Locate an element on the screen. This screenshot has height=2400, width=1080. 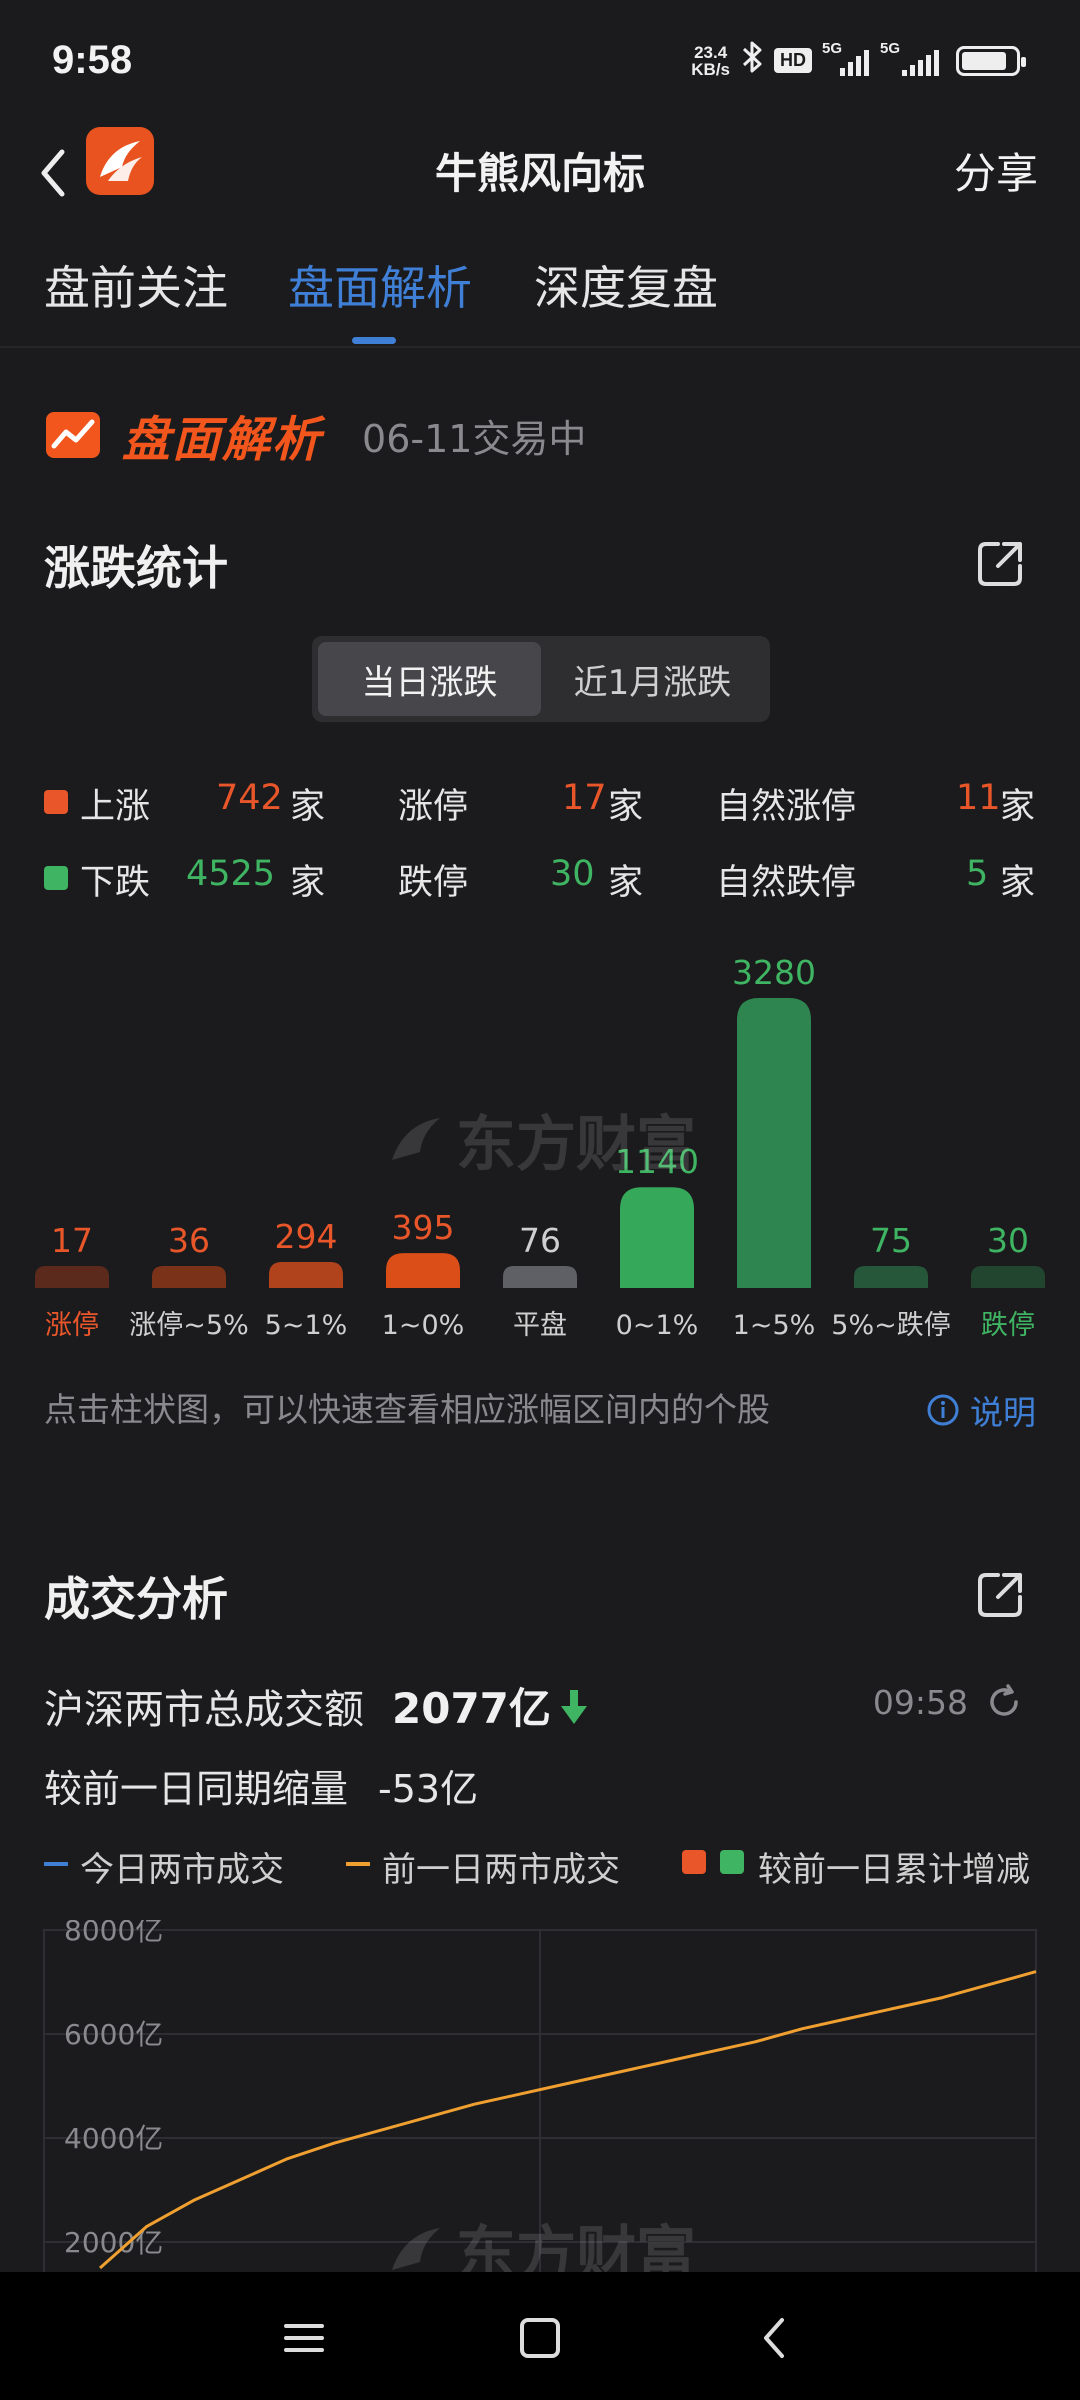
status-time: 9:58 is located at coordinates (92, 60).